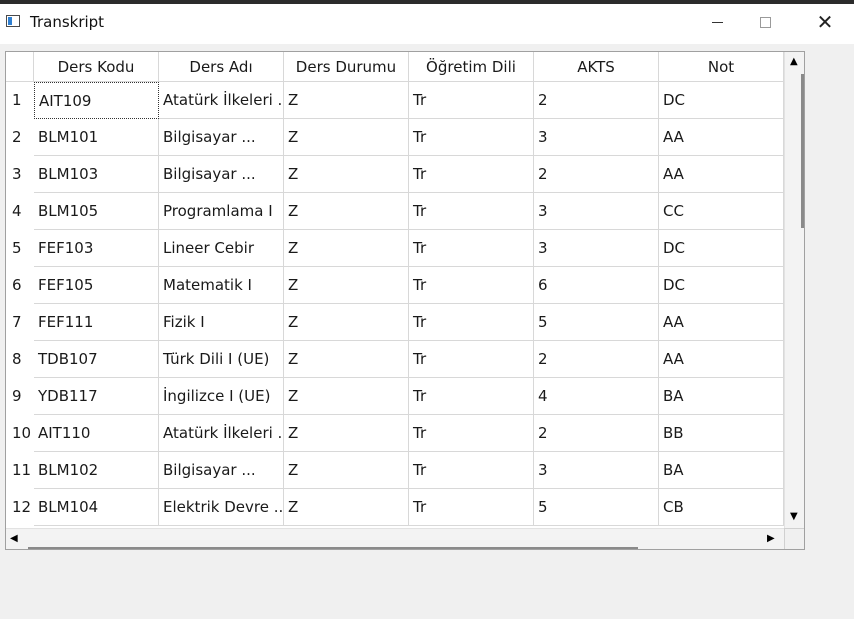 Image resolution: width=854 pixels, height=619 pixels. What do you see at coordinates (721, 433) in the screenshot?
I see `cell-not: BB` at bounding box center [721, 433].